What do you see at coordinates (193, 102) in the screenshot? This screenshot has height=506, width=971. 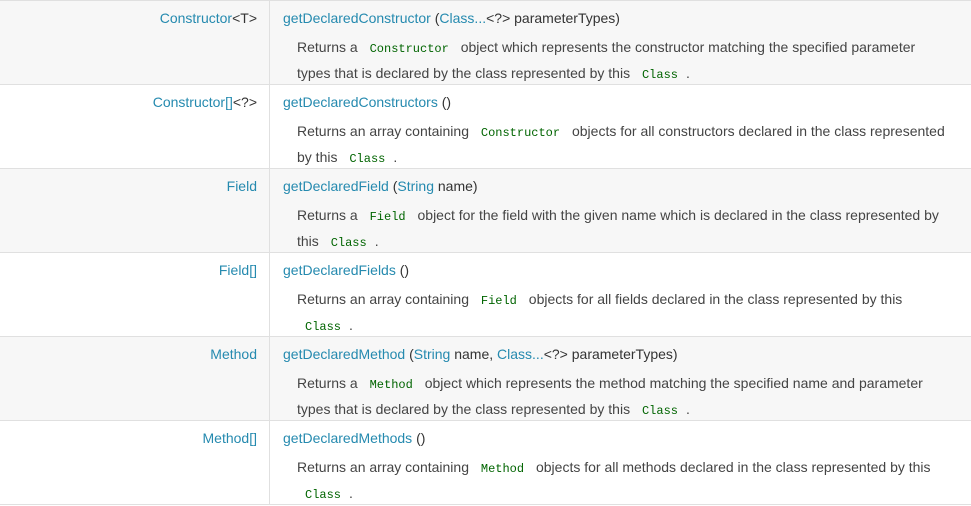 I see `type-link-constructor-array: Constructor[]` at bounding box center [193, 102].